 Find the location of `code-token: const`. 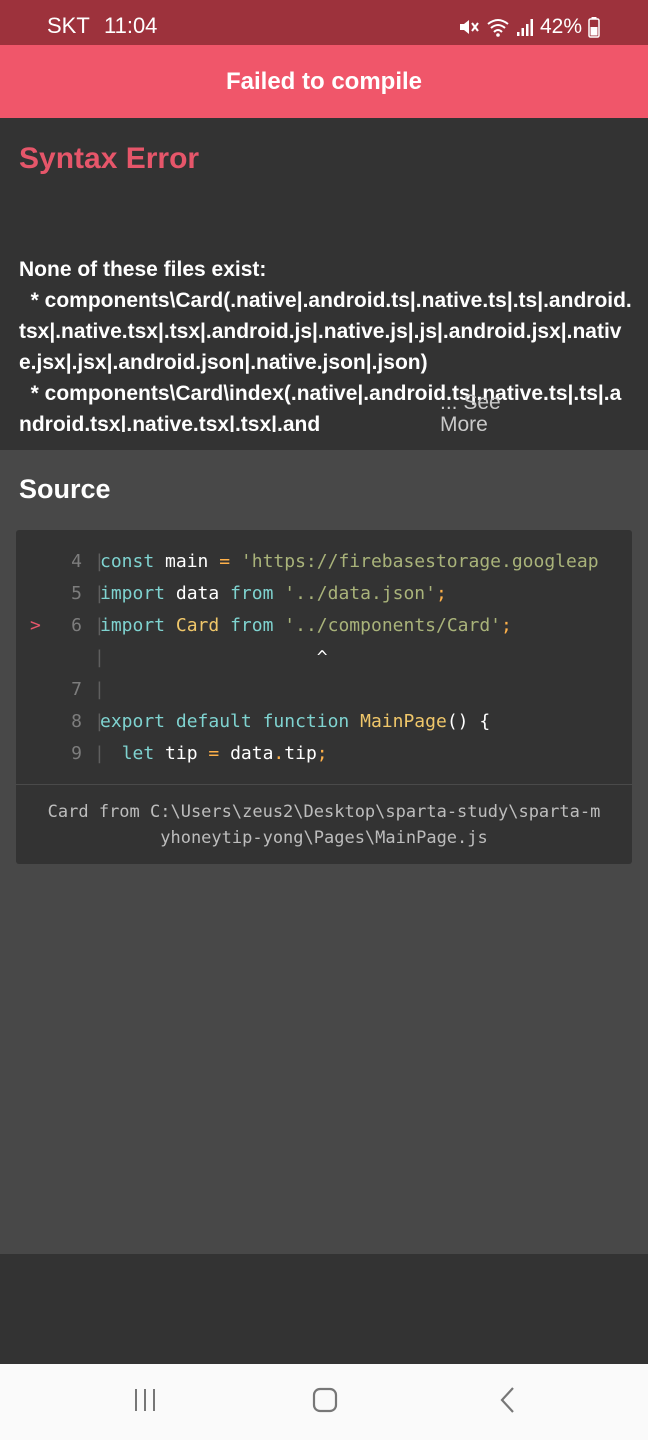

code-token: const is located at coordinates (127, 561).